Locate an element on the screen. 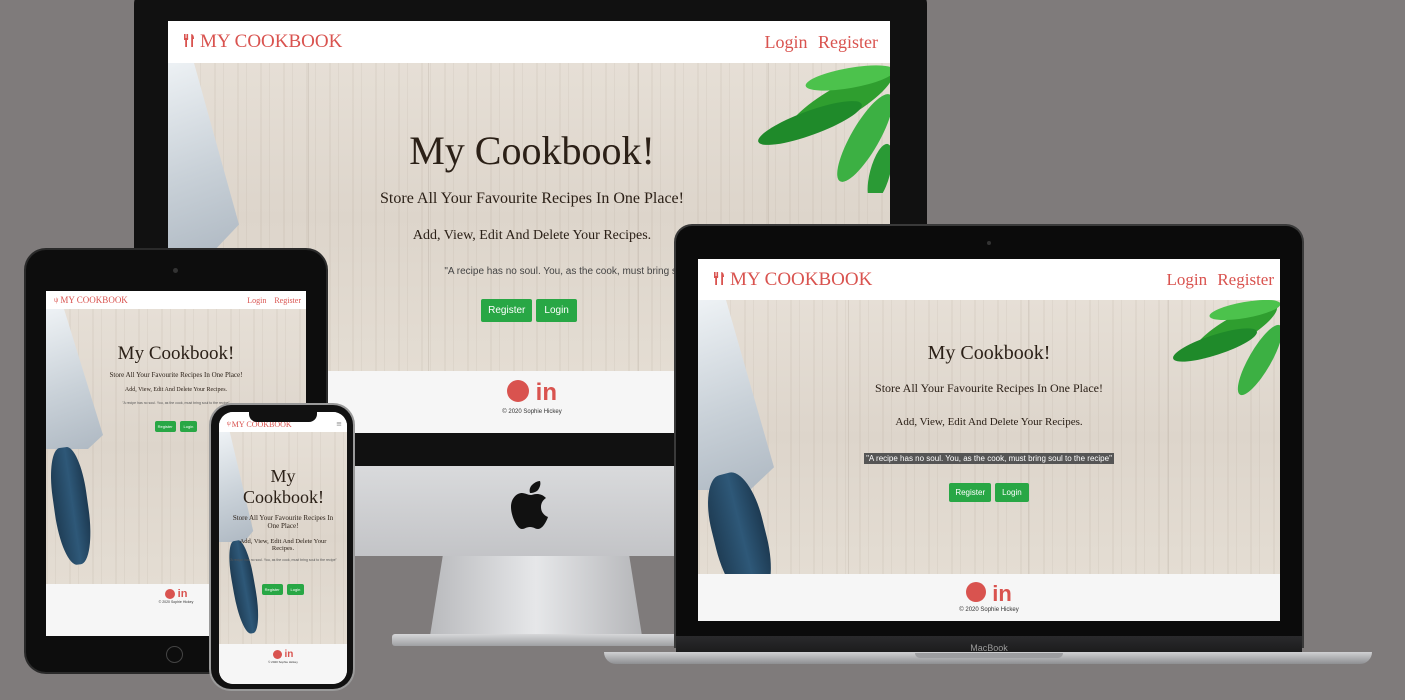 The height and width of the screenshot is (700, 1405). navbar: ψ MY COOKBOOK Login Register is located at coordinates (176, 300).